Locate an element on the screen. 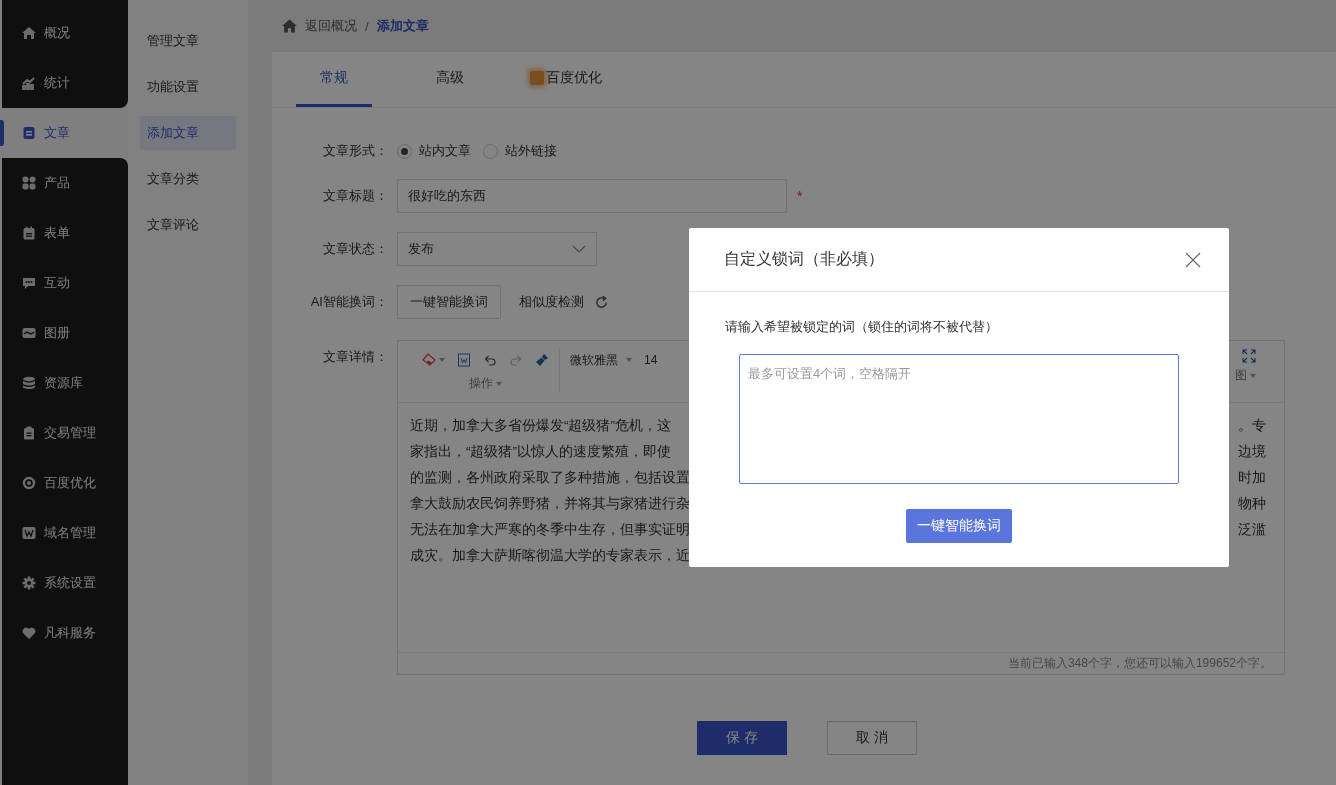  sidebar-item: 概况 is located at coordinates (65, 33).